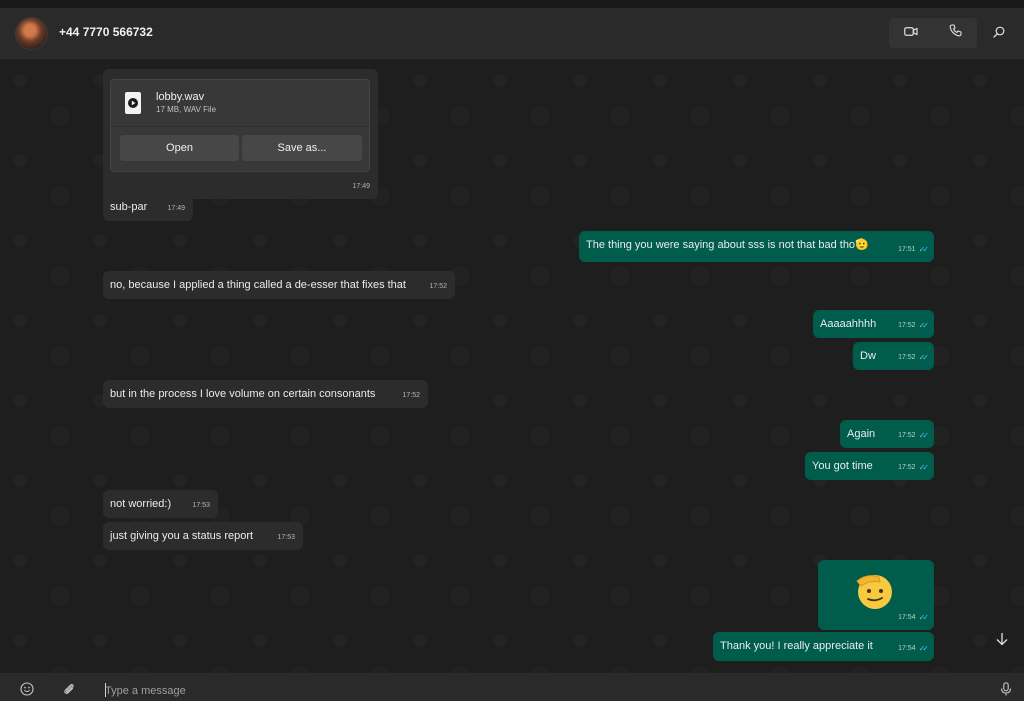  What do you see at coordinates (512, 34) in the screenshot?
I see `chat-header: +44 7770 566732` at bounding box center [512, 34].